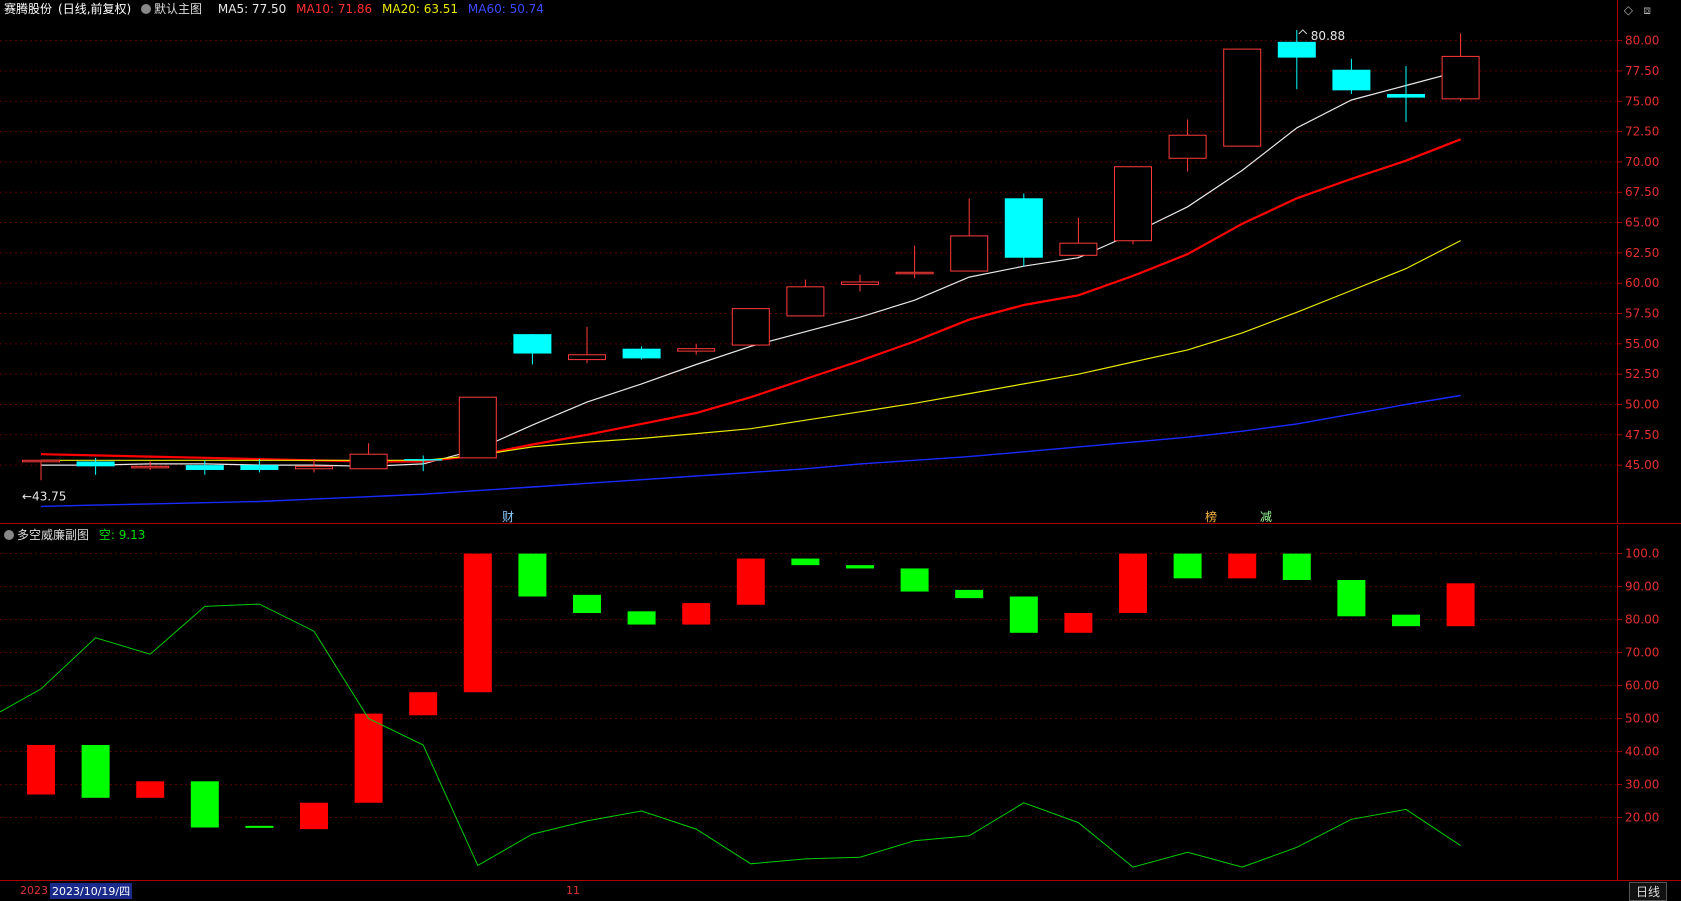 The width and height of the screenshot is (1681, 901). Describe the element at coordinates (1642, 101) in the screenshot. I see `price-tick-label: 75.00` at that location.